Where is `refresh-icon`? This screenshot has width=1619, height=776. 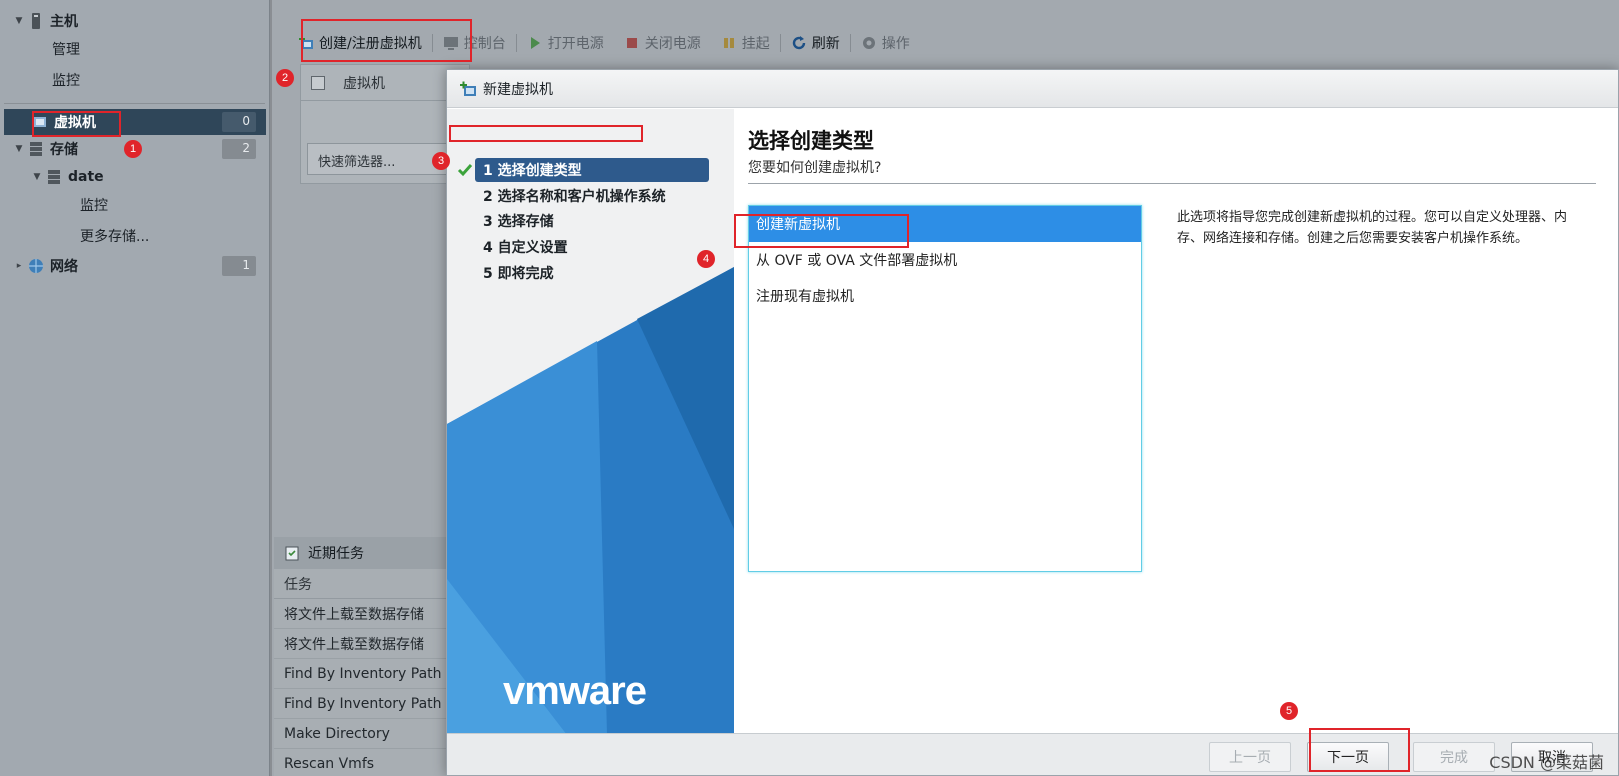 refresh-icon is located at coordinates (798, 43).